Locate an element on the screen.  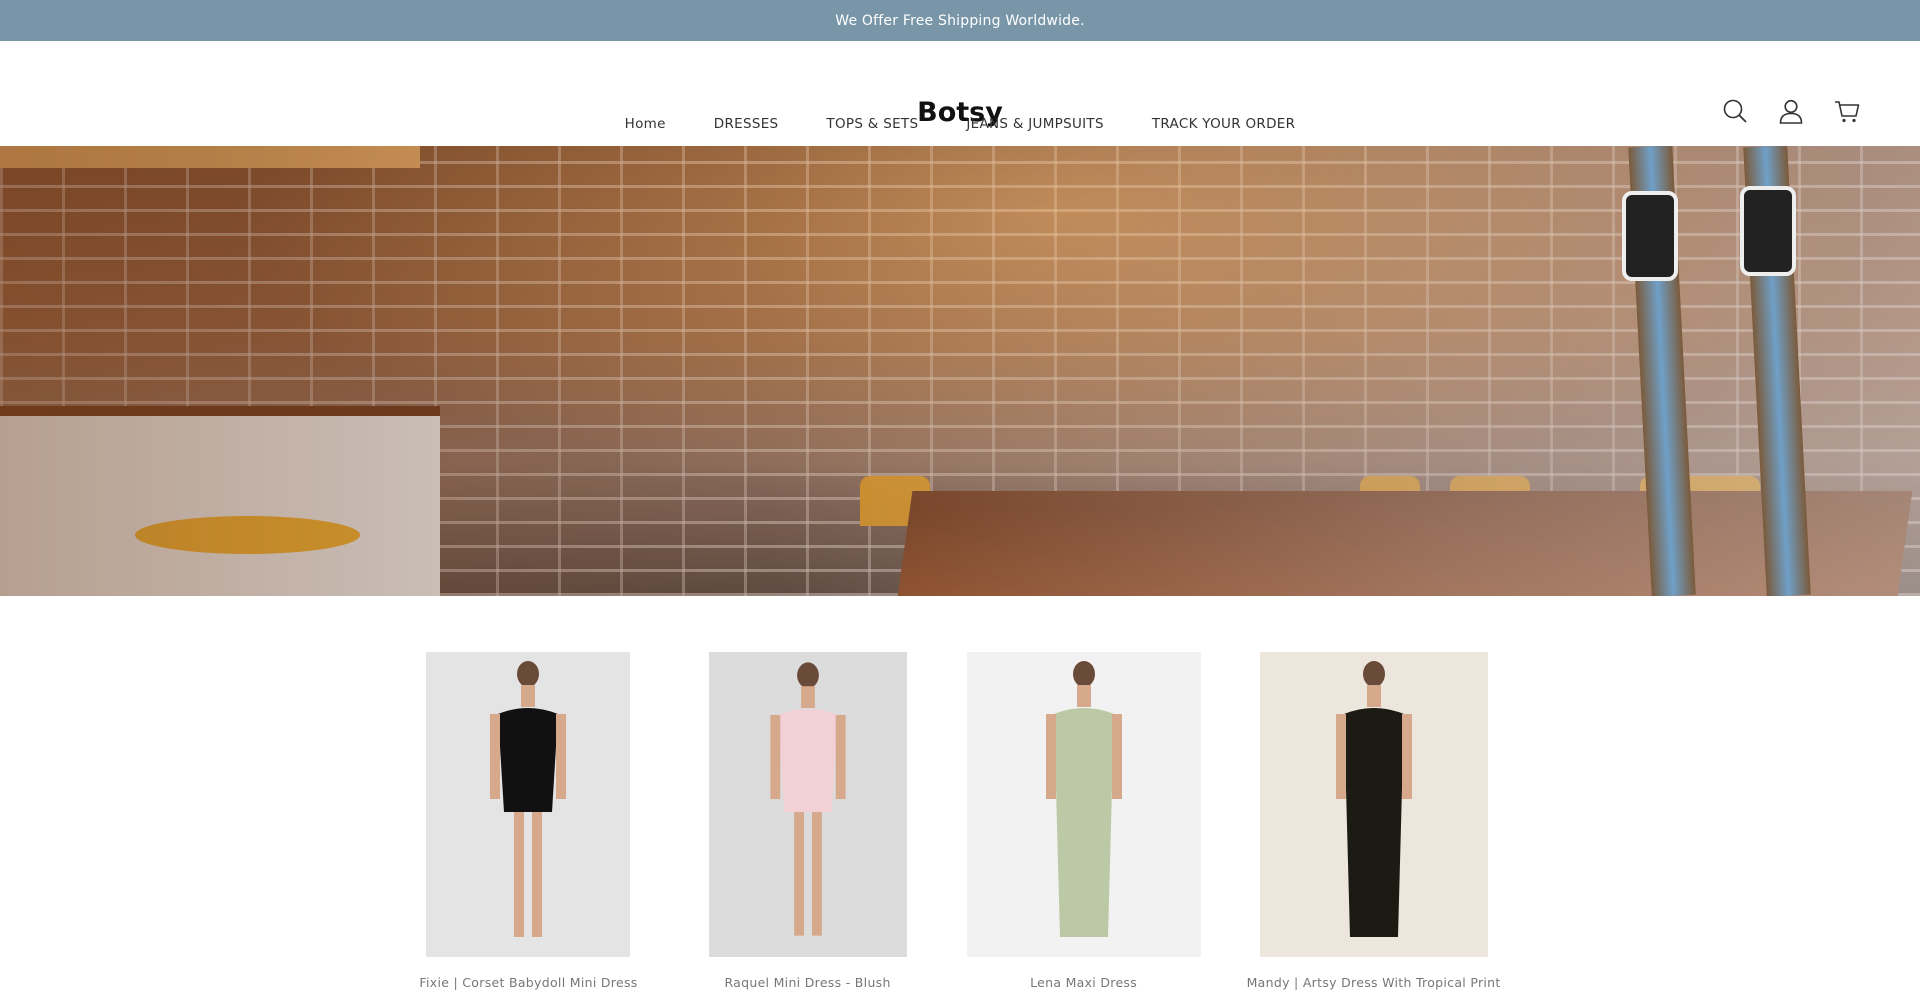
nav-item-home: Home is located at coordinates (645, 124).